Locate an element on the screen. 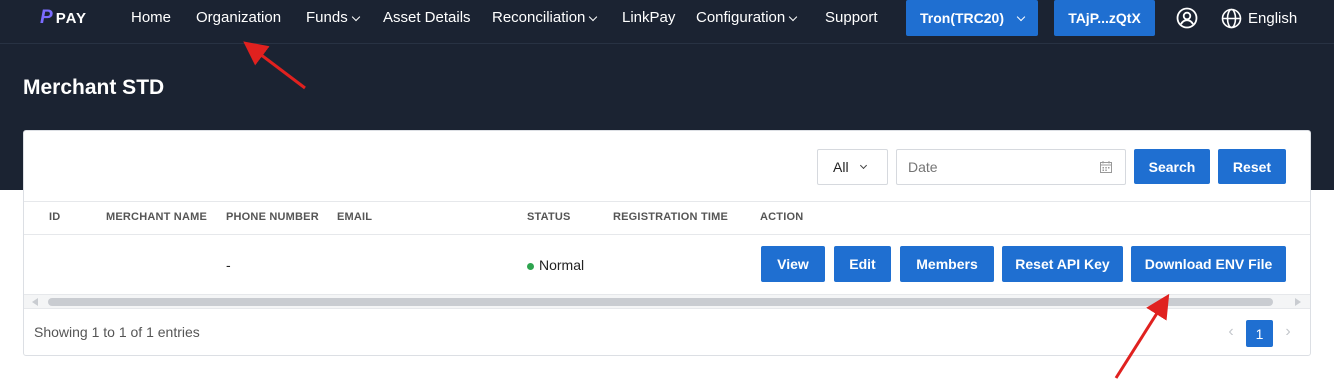 This screenshot has width=1334, height=381. network-label: Tron(TRC20) is located at coordinates (962, 18).